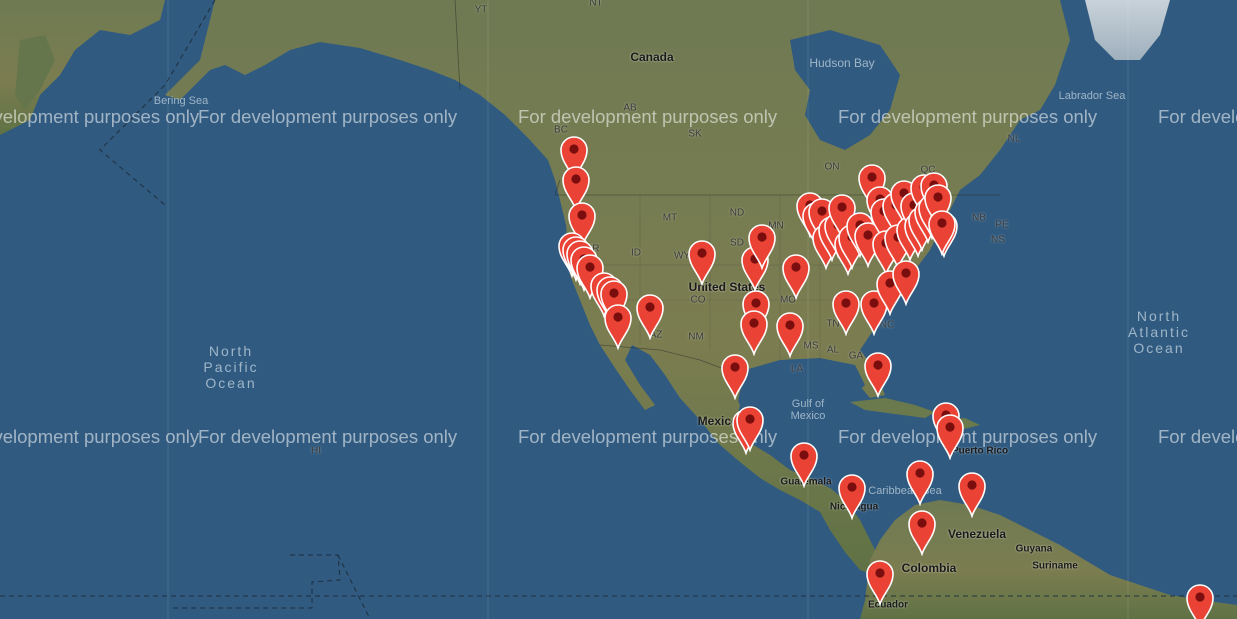 The height and width of the screenshot is (619, 1237). I want to click on greenland-land, so click(1127, 30).